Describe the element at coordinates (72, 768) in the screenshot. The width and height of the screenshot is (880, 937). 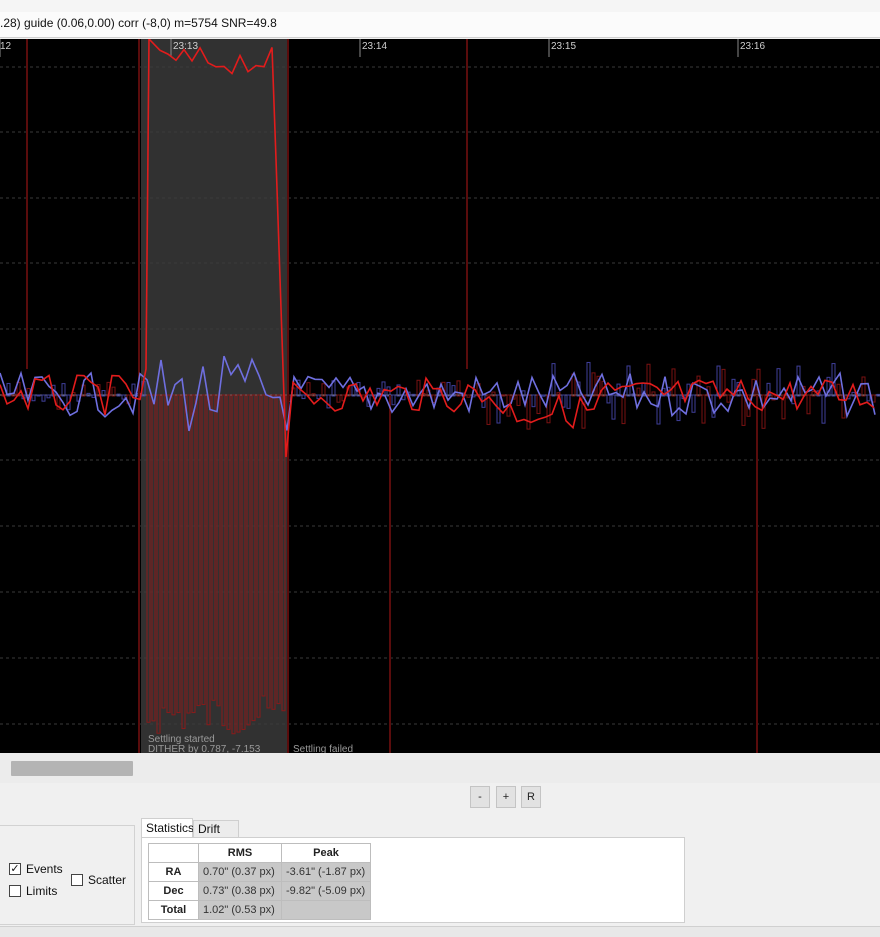
I see `graph-scrollbar-thumb` at that location.